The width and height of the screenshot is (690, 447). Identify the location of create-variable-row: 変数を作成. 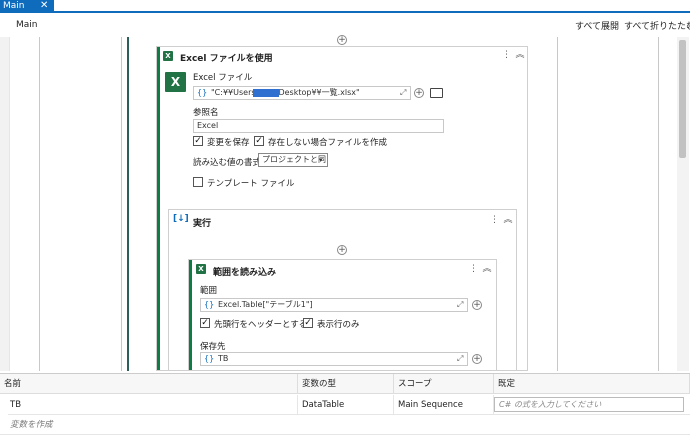
(345, 425).